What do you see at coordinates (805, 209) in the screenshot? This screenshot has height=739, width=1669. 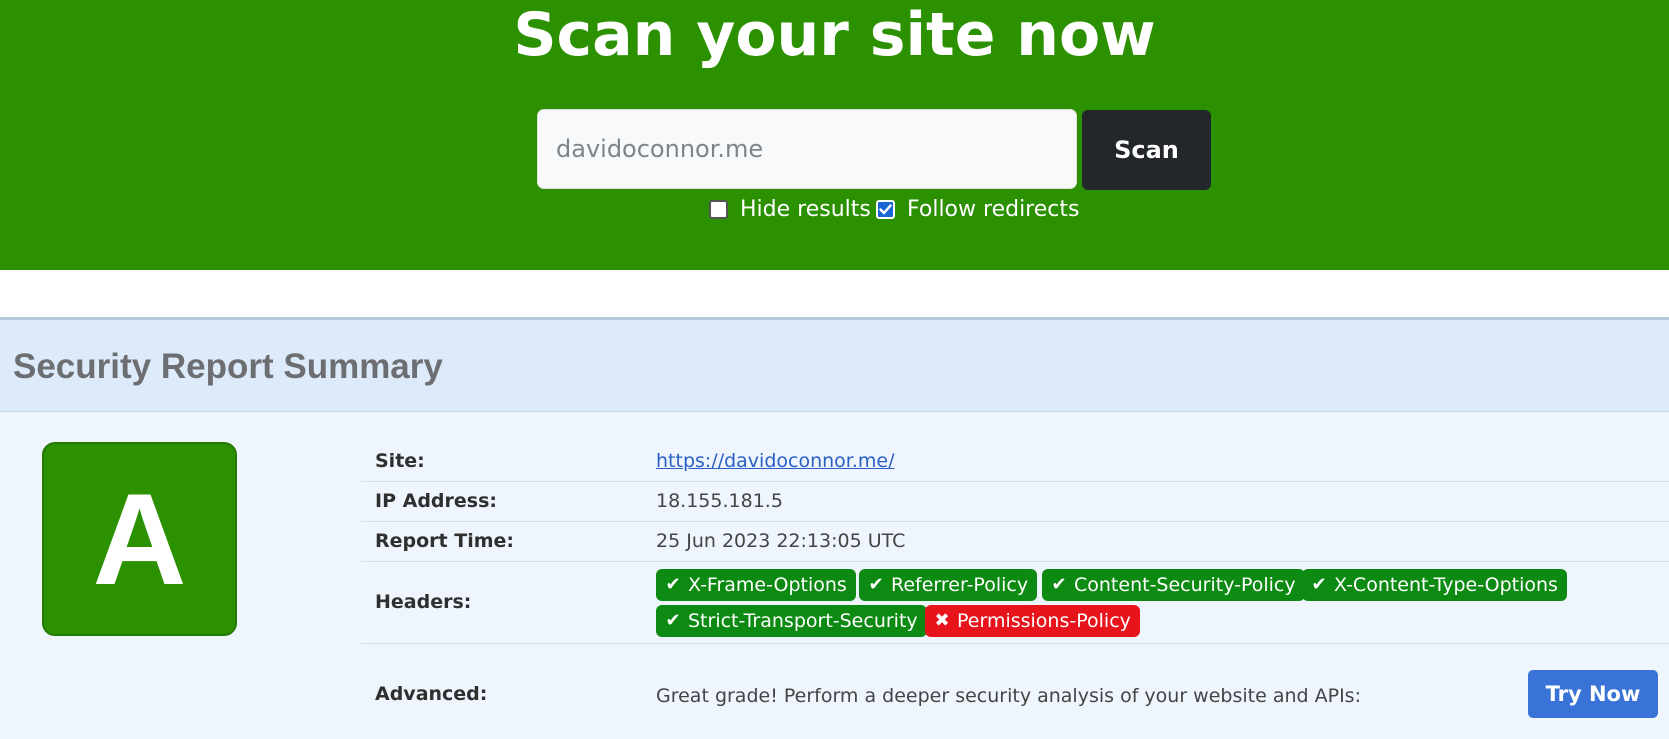 I see `hide-results-label: Hide results` at bounding box center [805, 209].